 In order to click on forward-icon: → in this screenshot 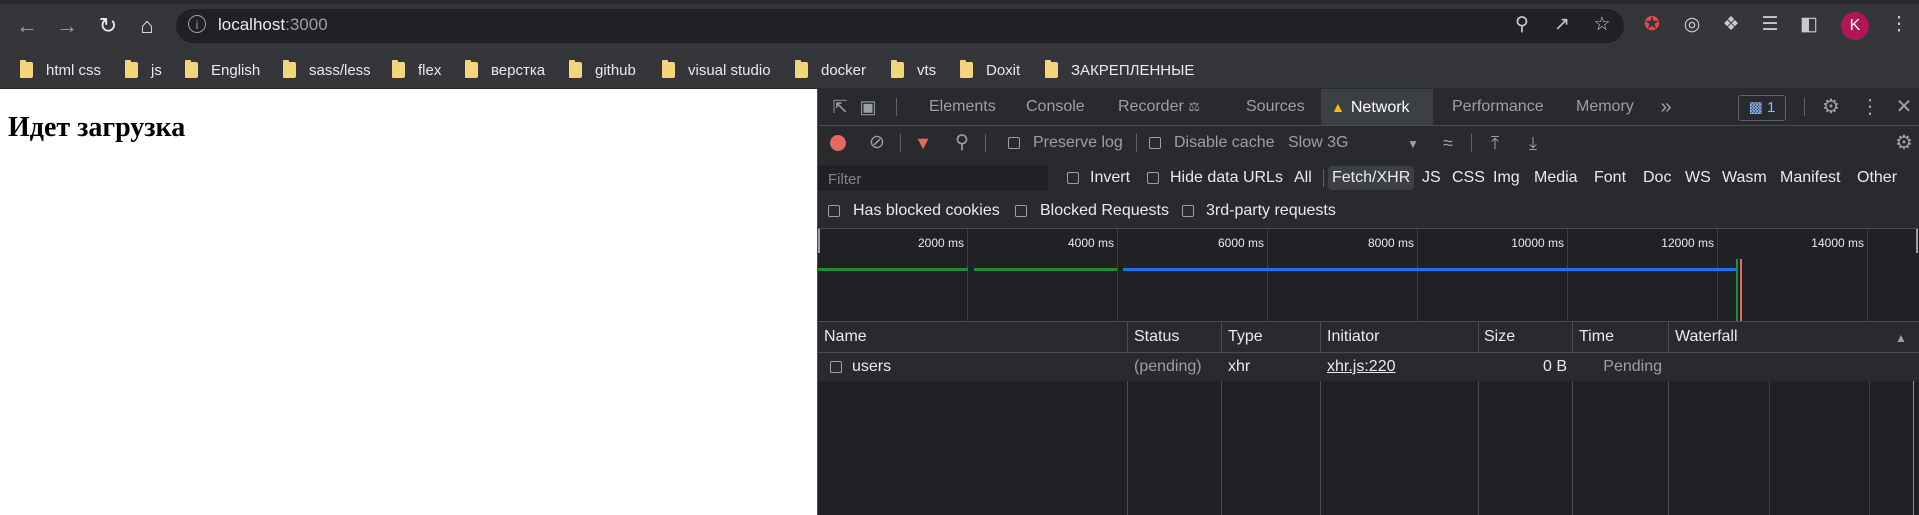, I will do `click(67, 26)`.